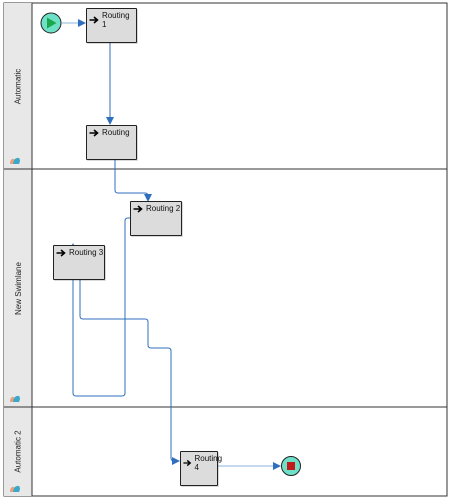 The image size is (451, 500). What do you see at coordinates (79, 262) in the screenshot?
I see `task-routing-3: Routing 3` at bounding box center [79, 262].